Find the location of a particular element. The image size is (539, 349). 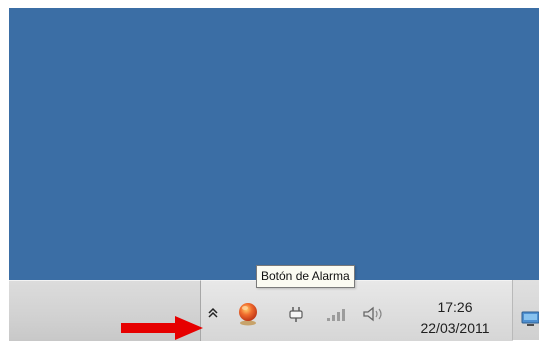

clock-time: 17:26 is located at coordinates (455, 307).